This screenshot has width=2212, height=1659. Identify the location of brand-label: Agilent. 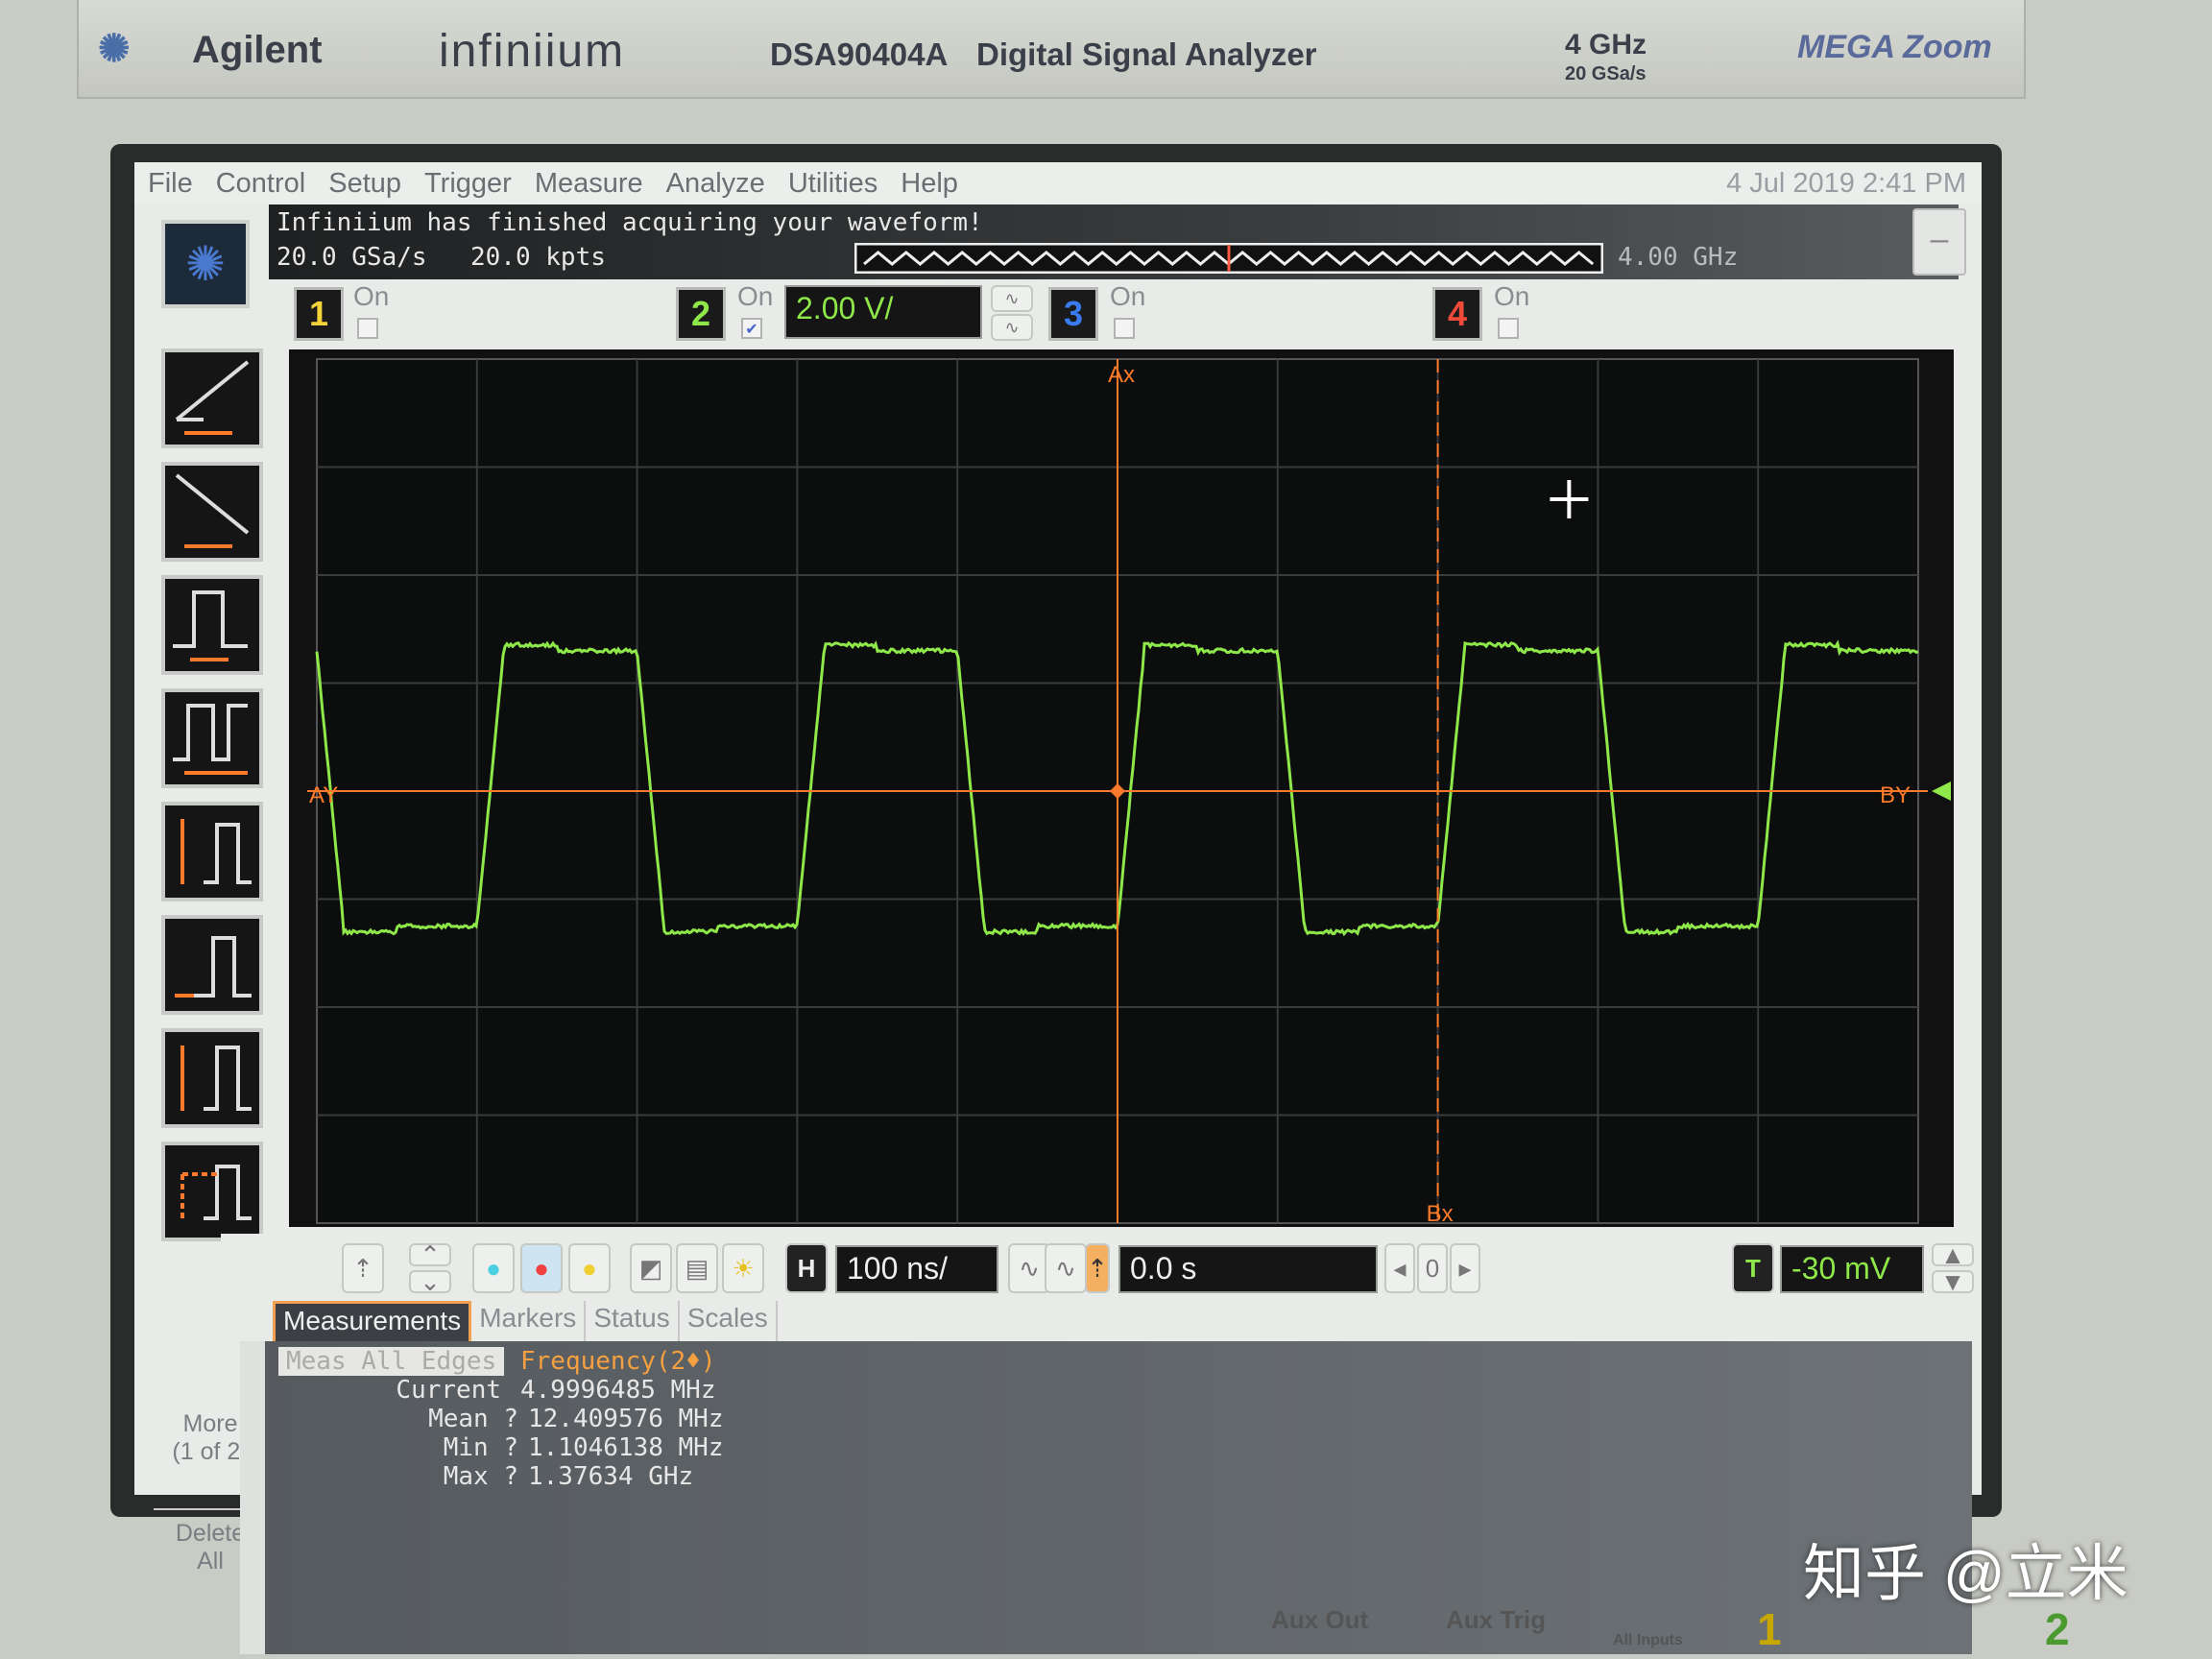
(257, 50).